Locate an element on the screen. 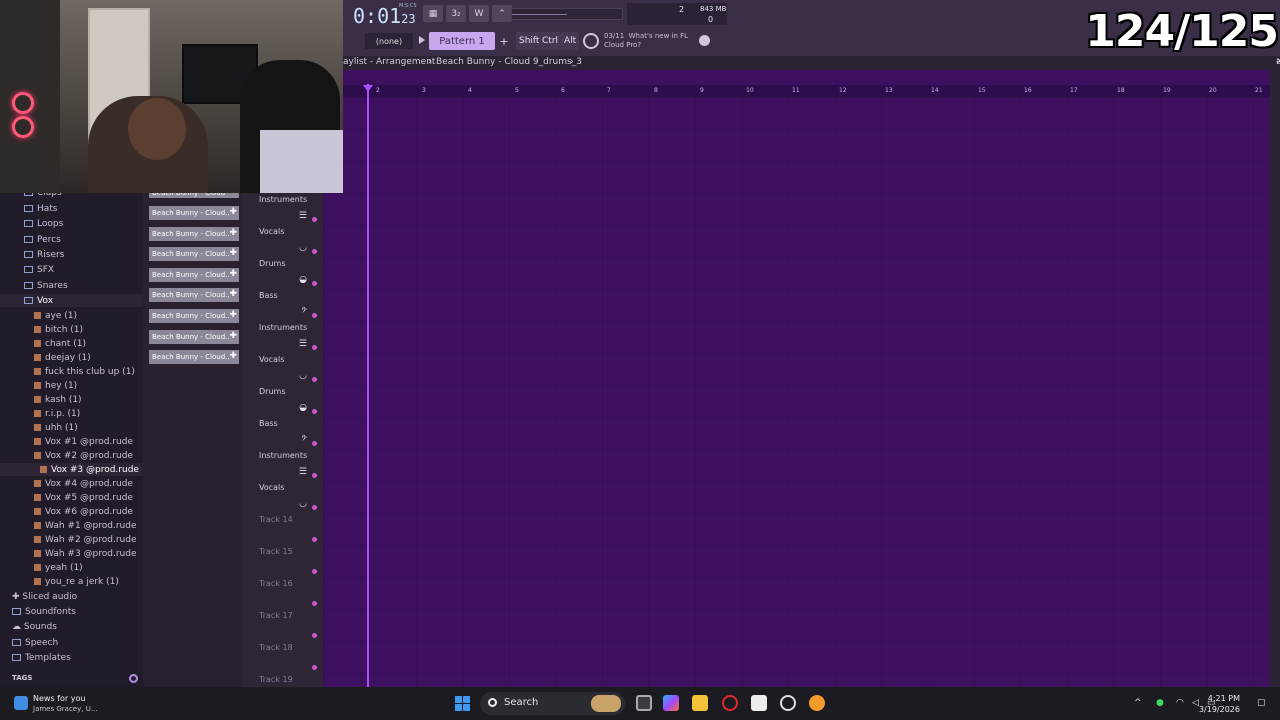 The image size is (1280, 720). root-soundfonts: Soundfonts is located at coordinates (44, 612).